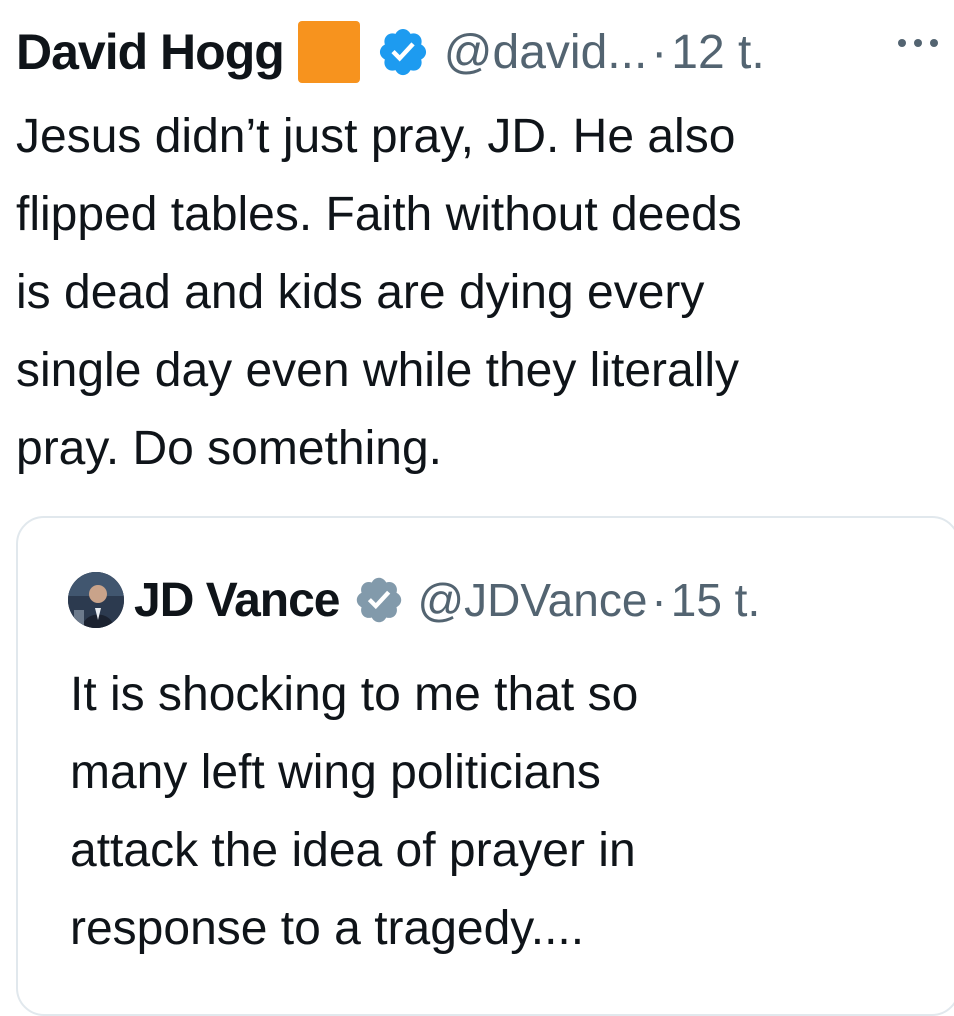  I want to click on quoted-text-line: many left wing politicians, so click(335, 772).